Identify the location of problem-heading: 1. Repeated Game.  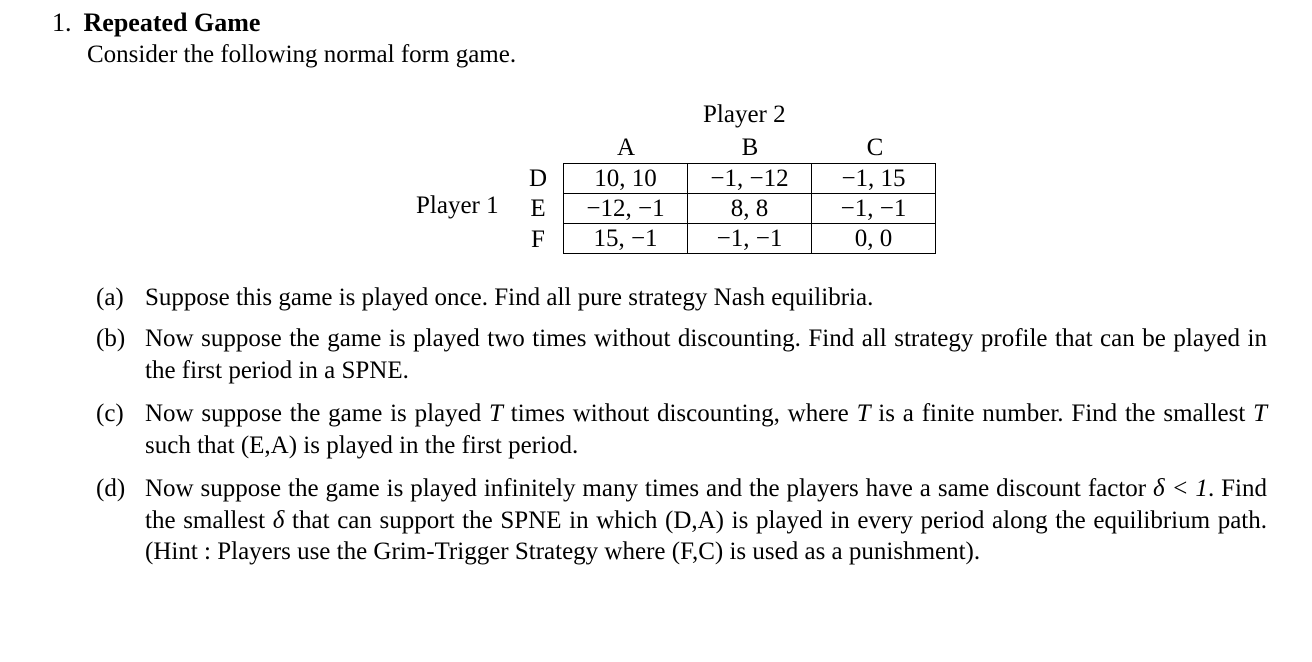
(156, 23).